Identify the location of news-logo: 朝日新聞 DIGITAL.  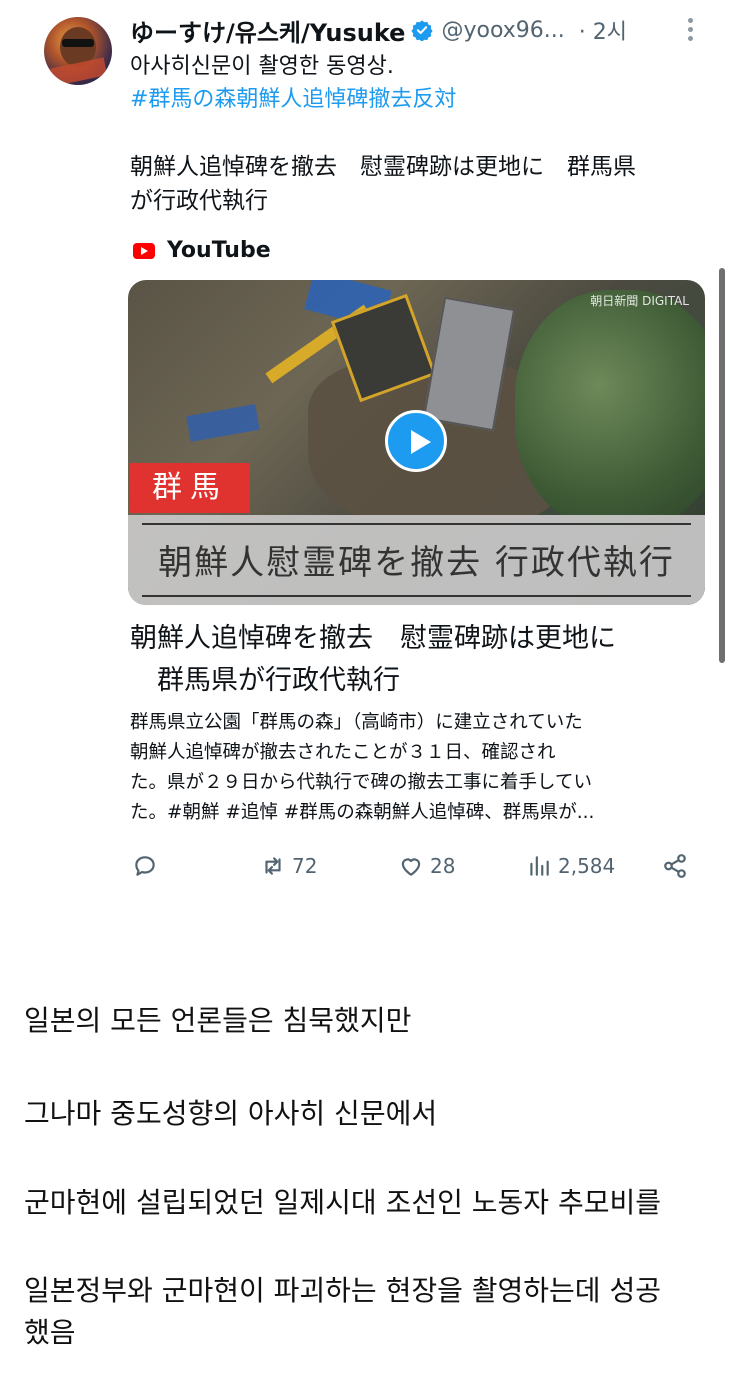
(639, 301).